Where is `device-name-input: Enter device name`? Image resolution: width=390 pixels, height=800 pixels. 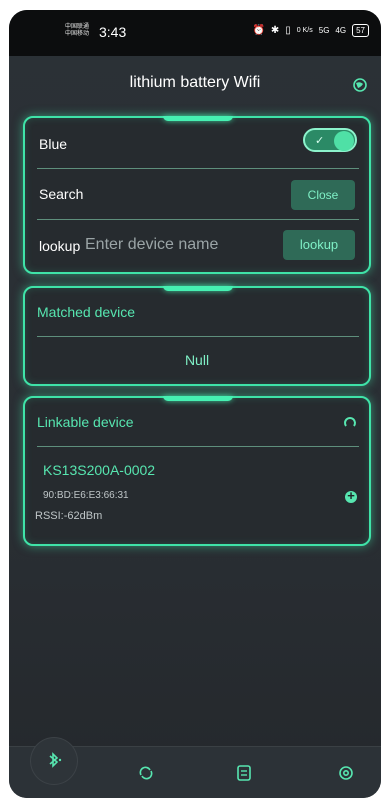 device-name-input: Enter device name is located at coordinates (151, 245).